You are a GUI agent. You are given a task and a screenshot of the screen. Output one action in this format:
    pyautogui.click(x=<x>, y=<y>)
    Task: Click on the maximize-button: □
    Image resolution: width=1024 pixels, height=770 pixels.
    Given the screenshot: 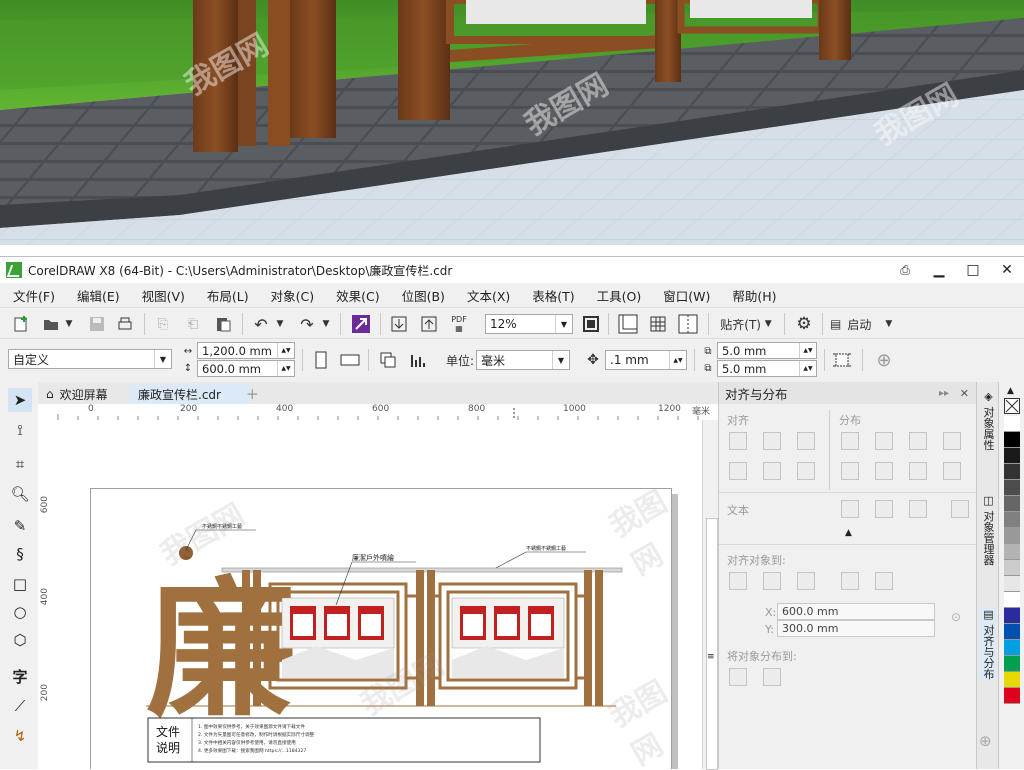 What is the action you would take?
    pyautogui.click(x=973, y=270)
    